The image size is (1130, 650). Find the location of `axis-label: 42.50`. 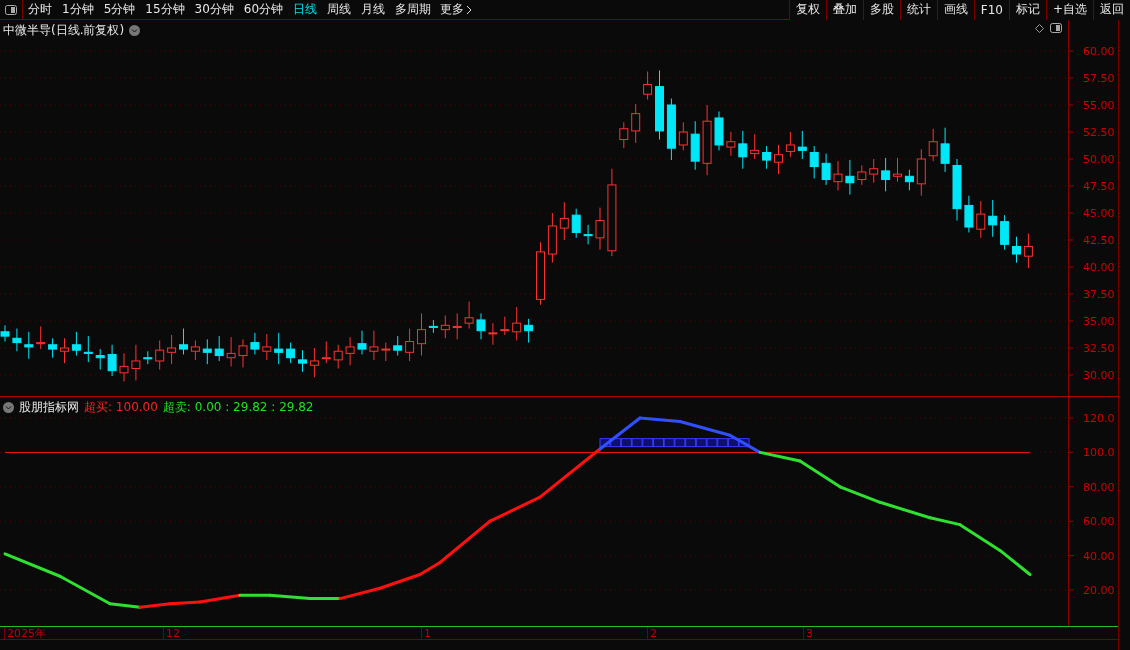

axis-label: 42.50 is located at coordinates (1099, 240).